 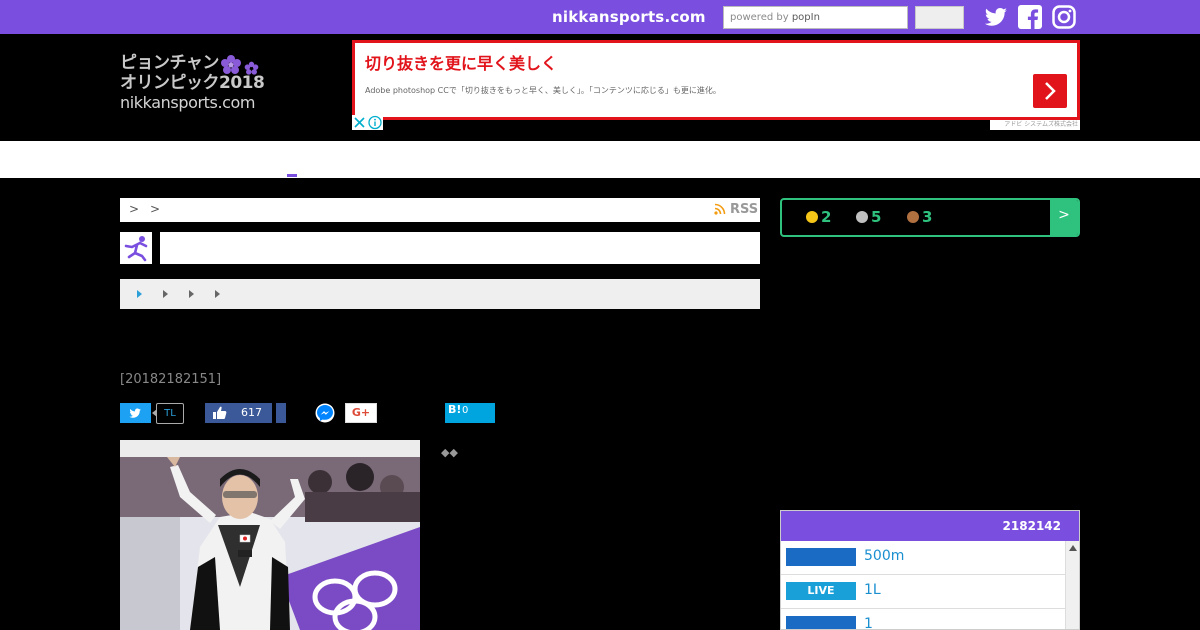 What do you see at coordinates (460, 248) in the screenshot?
I see `article-title-box` at bounding box center [460, 248].